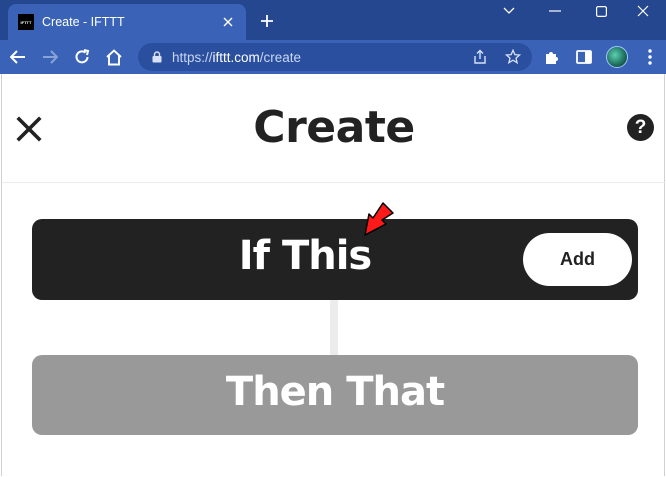 The height and width of the screenshot is (477, 666). What do you see at coordinates (650, 57) in the screenshot?
I see `kebab-menu-icon` at bounding box center [650, 57].